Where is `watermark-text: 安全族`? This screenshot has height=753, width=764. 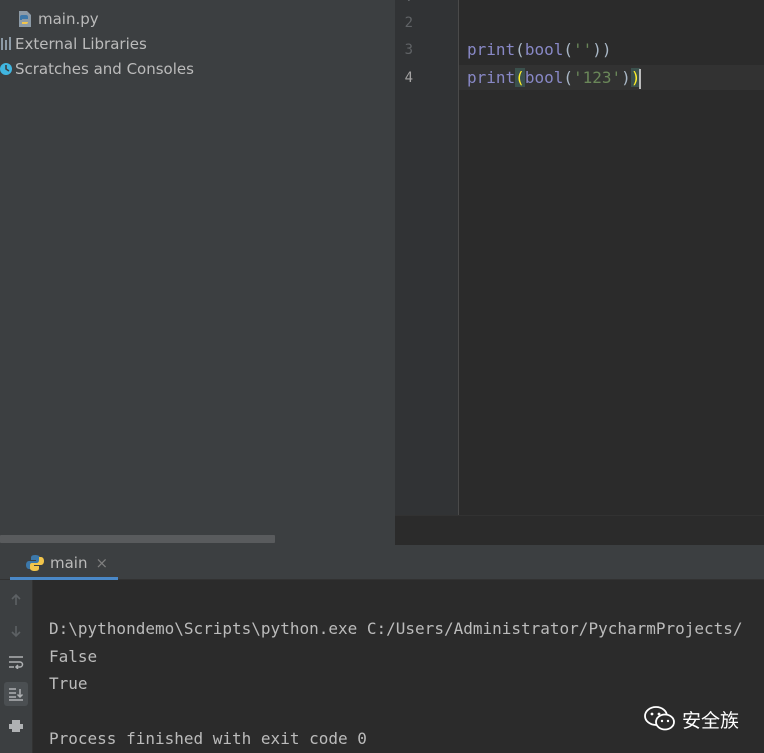
watermark-text: 安全族 is located at coordinates (711, 720).